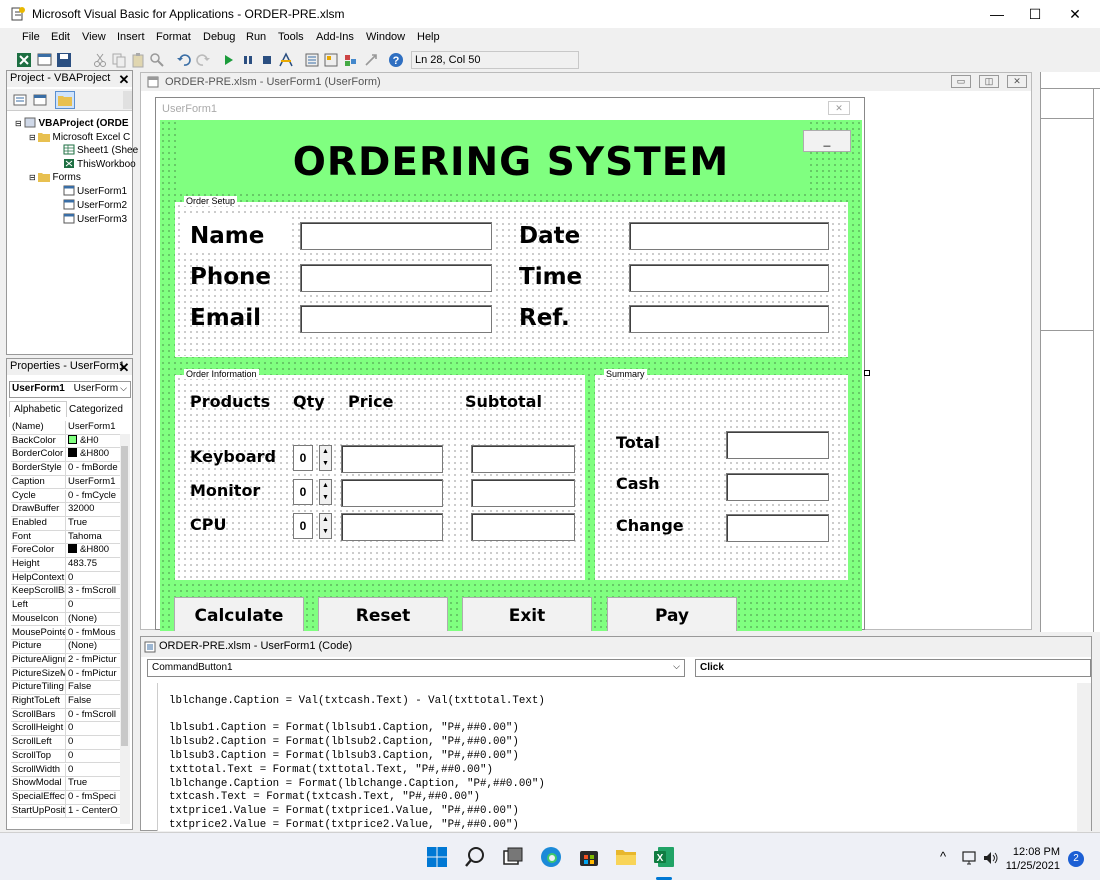  What do you see at coordinates (416, 668) in the screenshot?
I see `object-combo: CommandButton1 ⌵` at bounding box center [416, 668].